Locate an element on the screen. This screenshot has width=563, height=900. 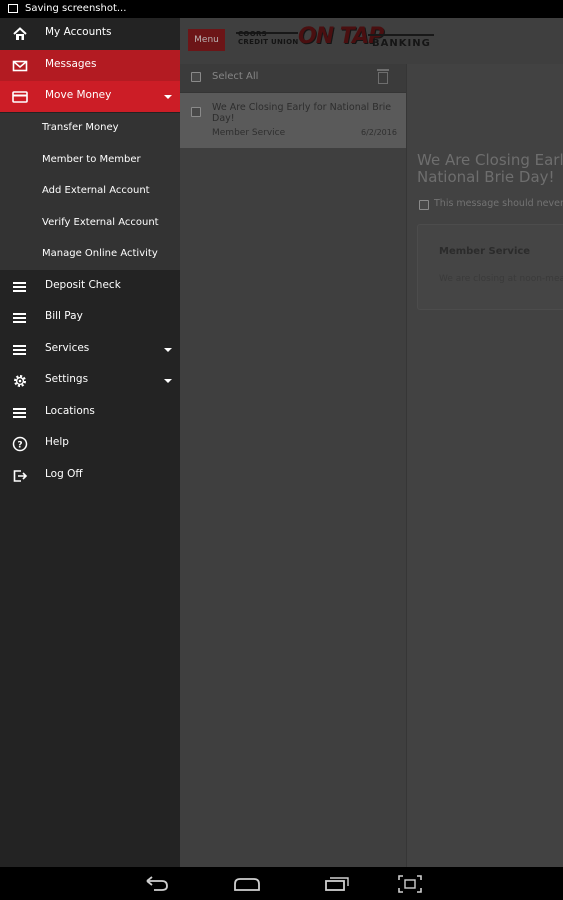
sub-item-manage-online-activity: Manage Online Activity is located at coordinates (90, 254).